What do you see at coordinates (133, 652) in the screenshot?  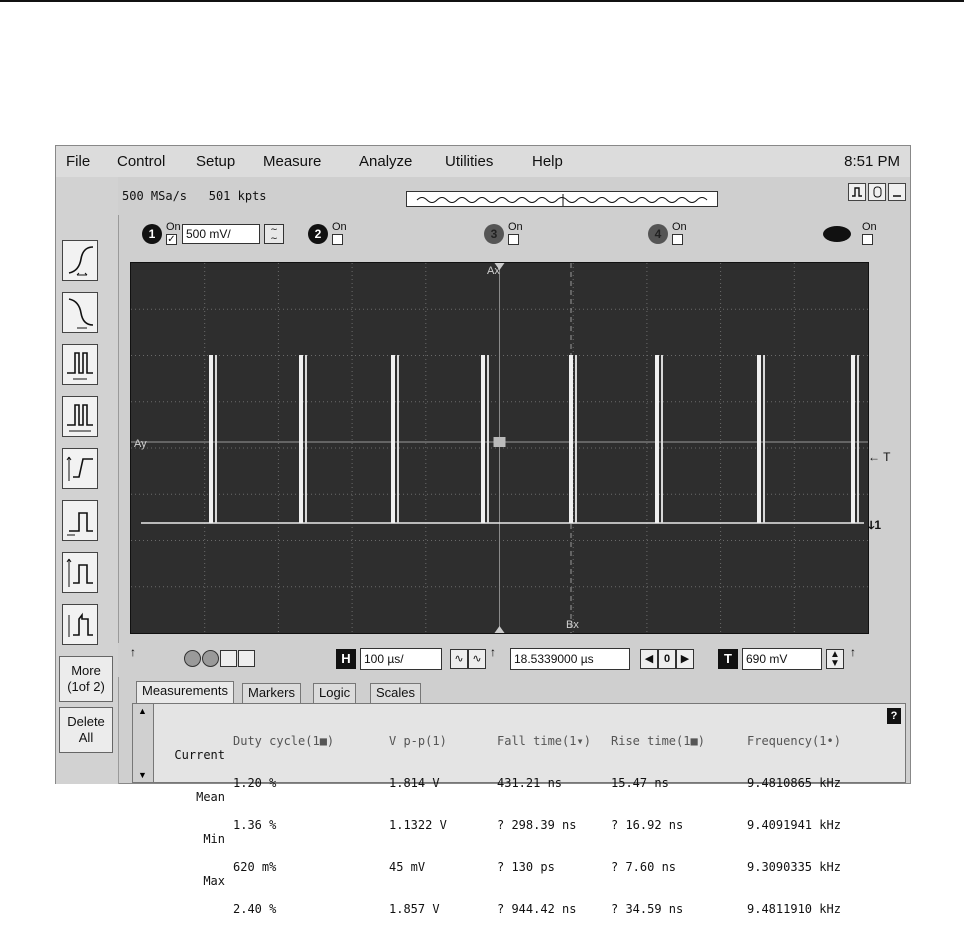 I see `arrow-up-icon: ↑` at bounding box center [133, 652].